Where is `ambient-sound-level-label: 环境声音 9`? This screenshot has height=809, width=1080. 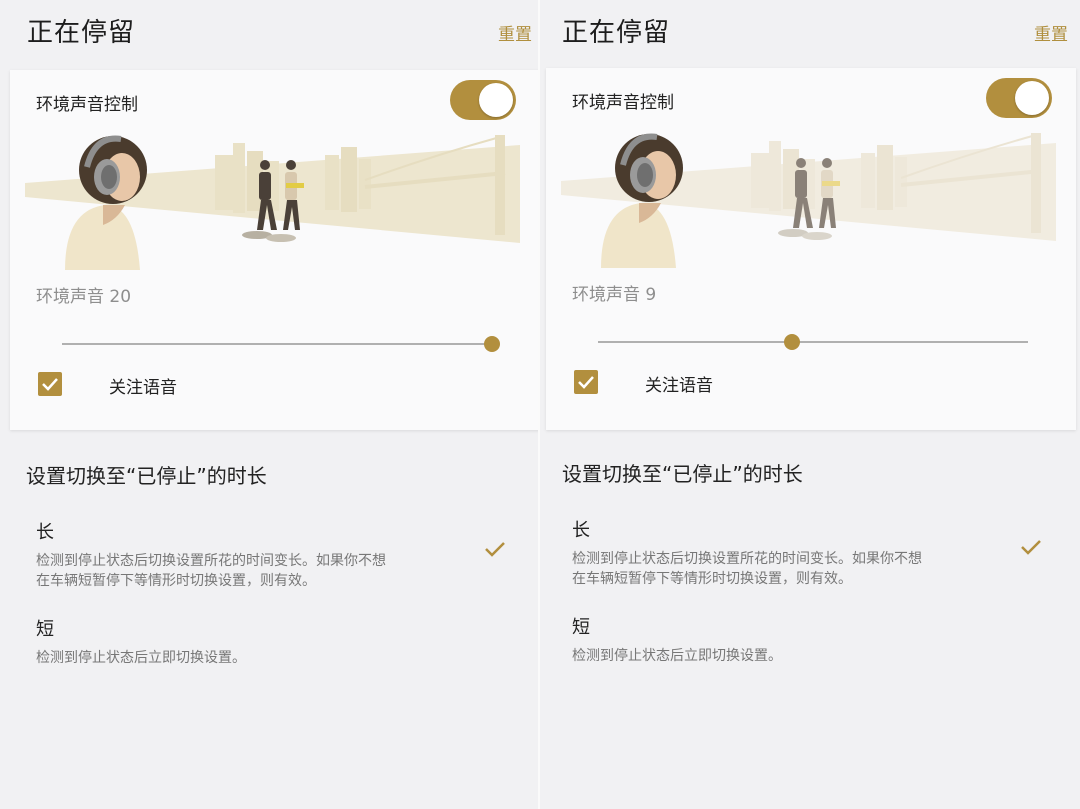
ambient-sound-level-label: 环境声音 9 is located at coordinates (614, 295).